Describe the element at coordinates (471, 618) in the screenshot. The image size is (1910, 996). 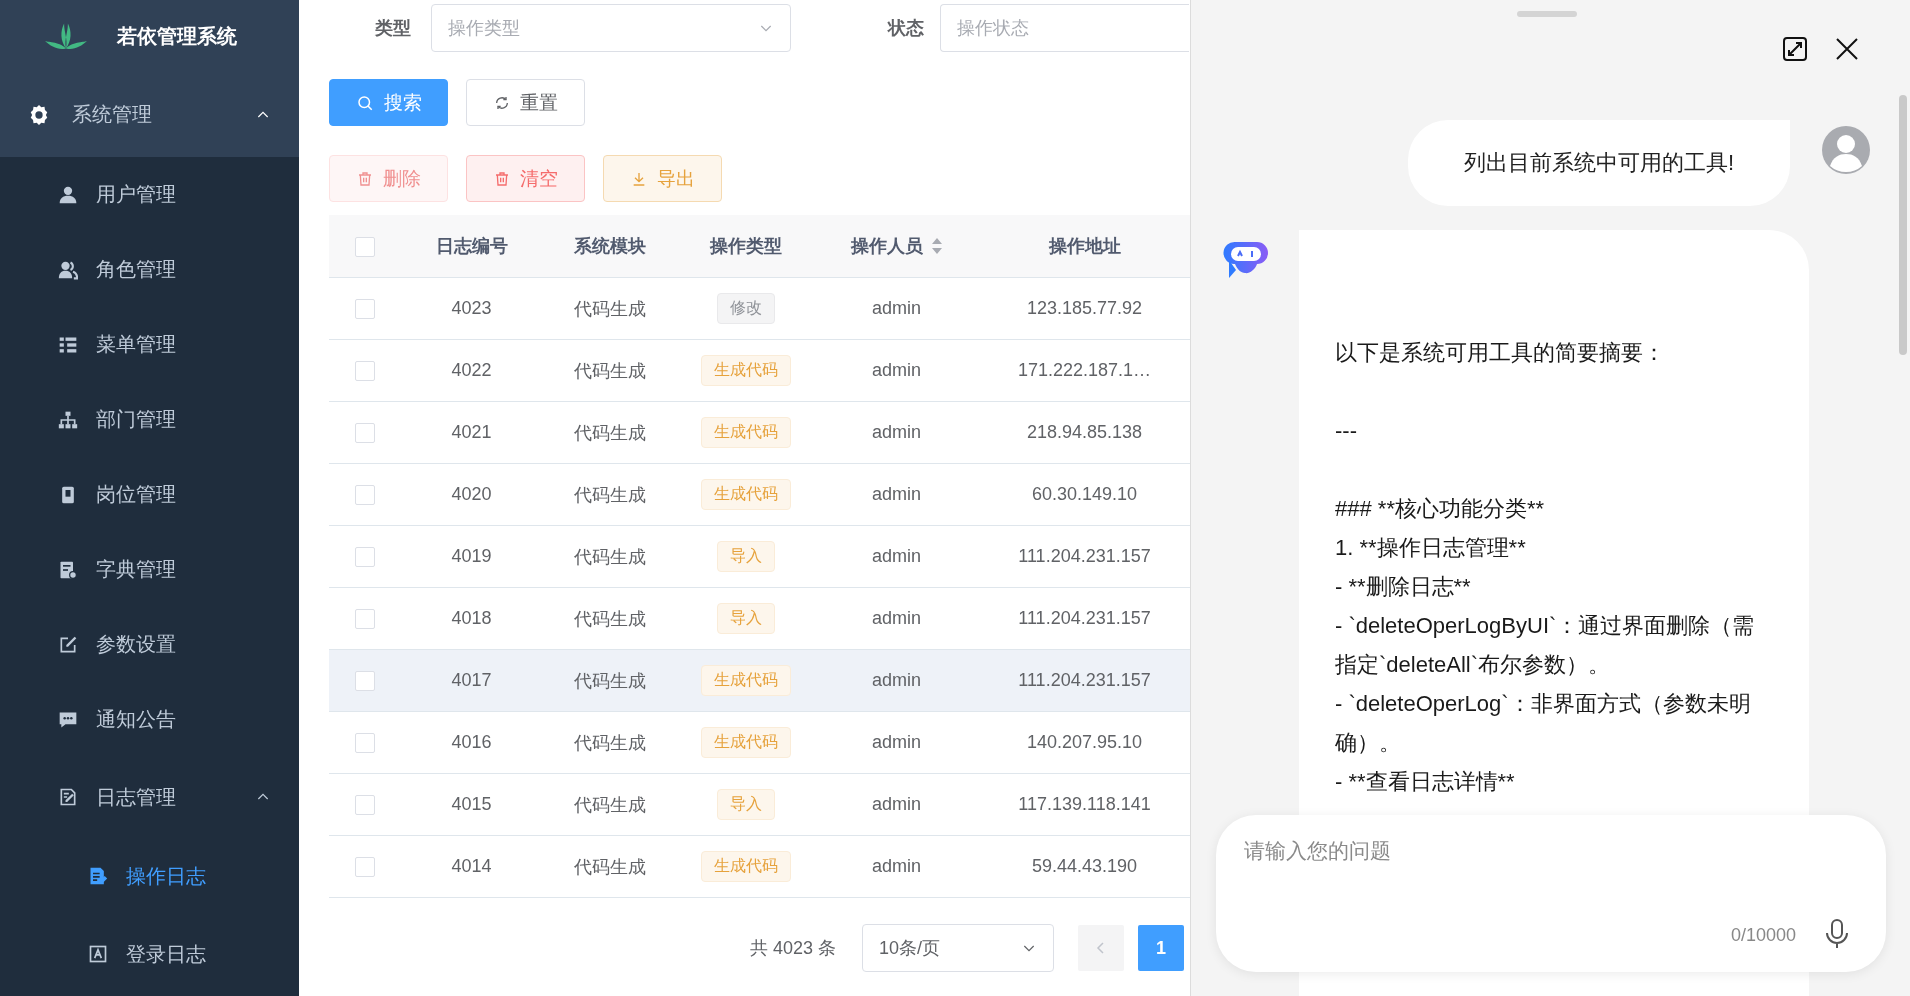
I see `table-cell: 4018` at that location.